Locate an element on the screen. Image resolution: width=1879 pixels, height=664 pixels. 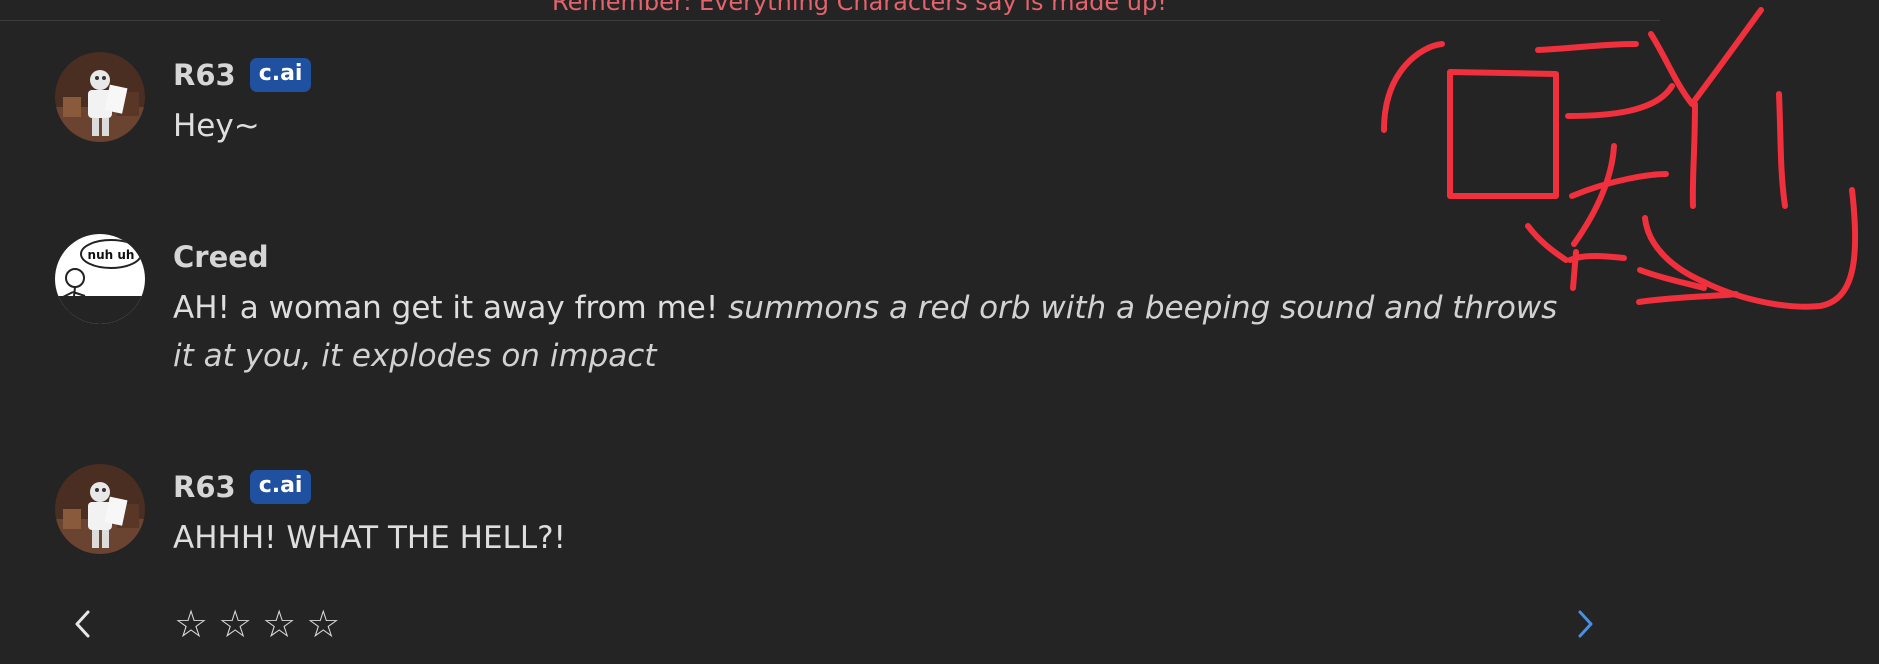
avatar-caption: nuh uh is located at coordinates (111, 255).